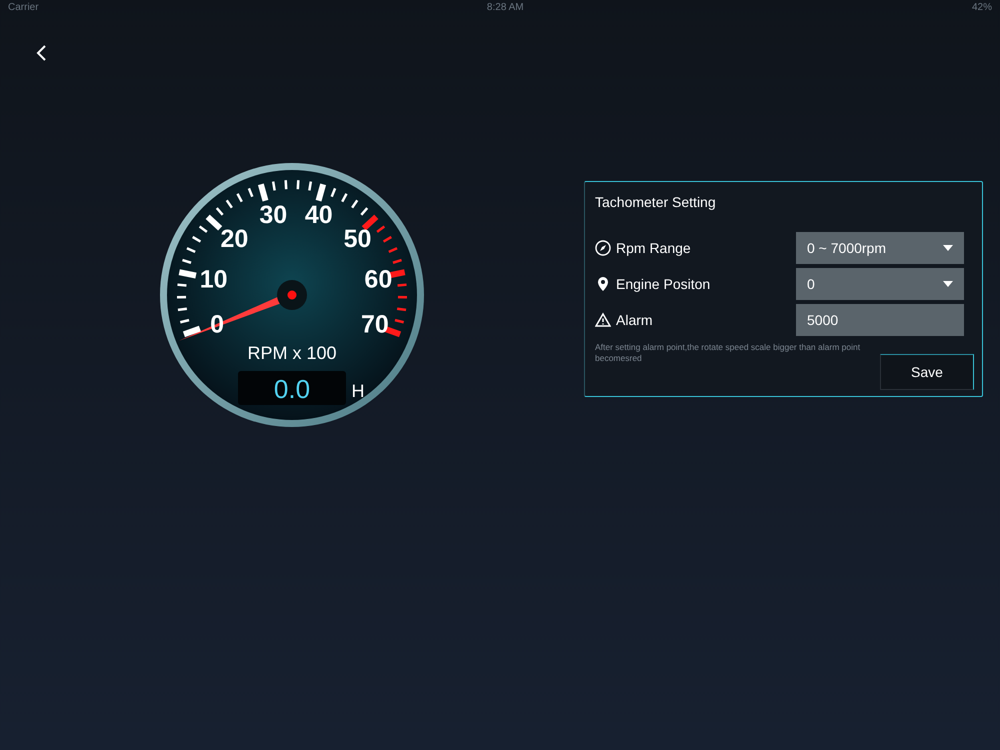 The image size is (1000, 750). I want to click on scale-label: 30, so click(273, 215).